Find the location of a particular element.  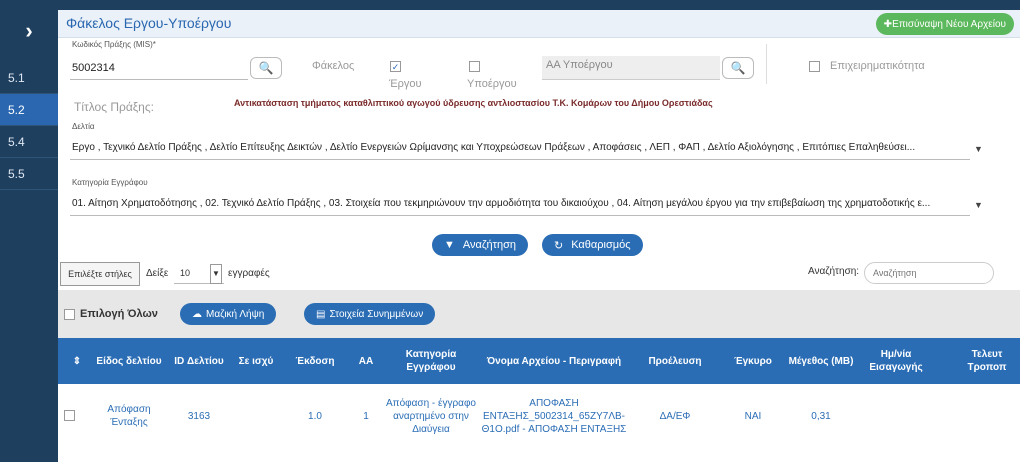

row-checkbox is located at coordinates (69, 415).